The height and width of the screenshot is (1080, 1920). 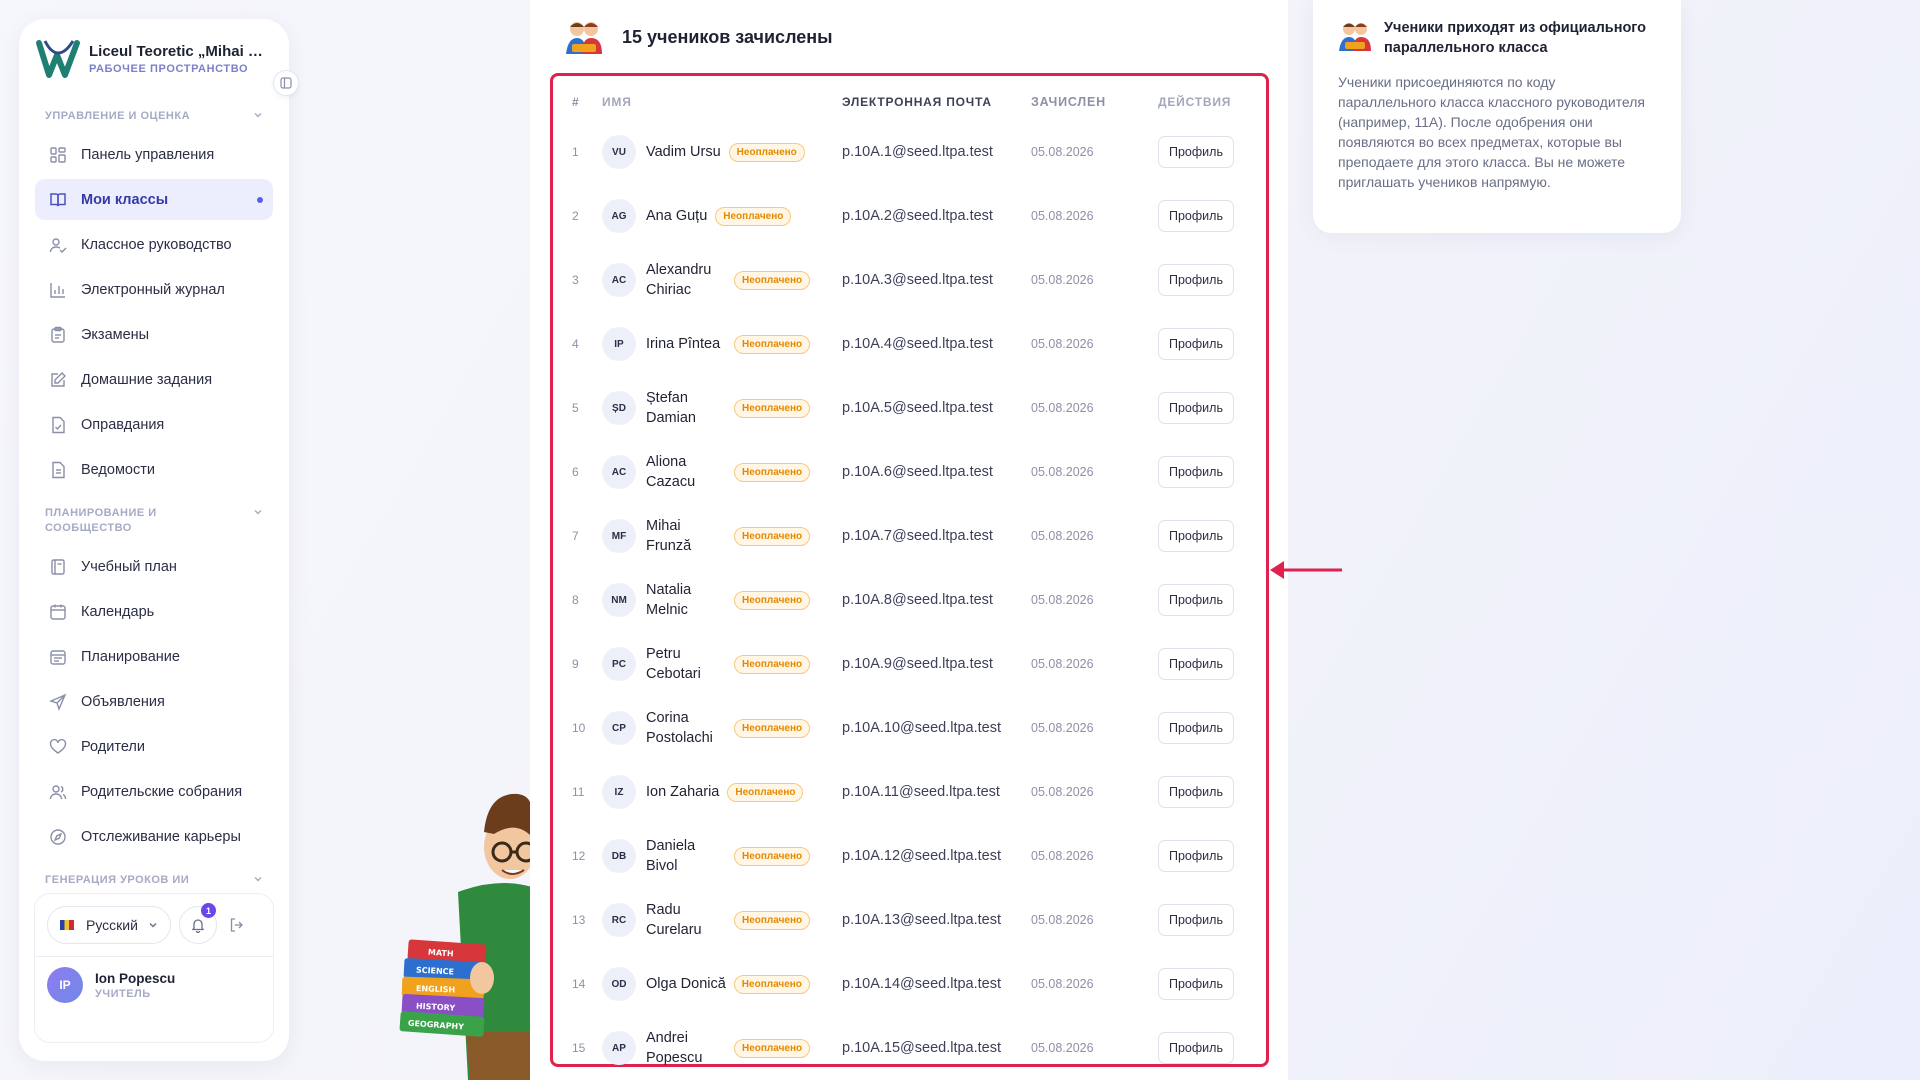 What do you see at coordinates (154, 985) in the screenshot?
I see `user-profile: IP Ion Popescu УЧИТЕЛЬ` at bounding box center [154, 985].